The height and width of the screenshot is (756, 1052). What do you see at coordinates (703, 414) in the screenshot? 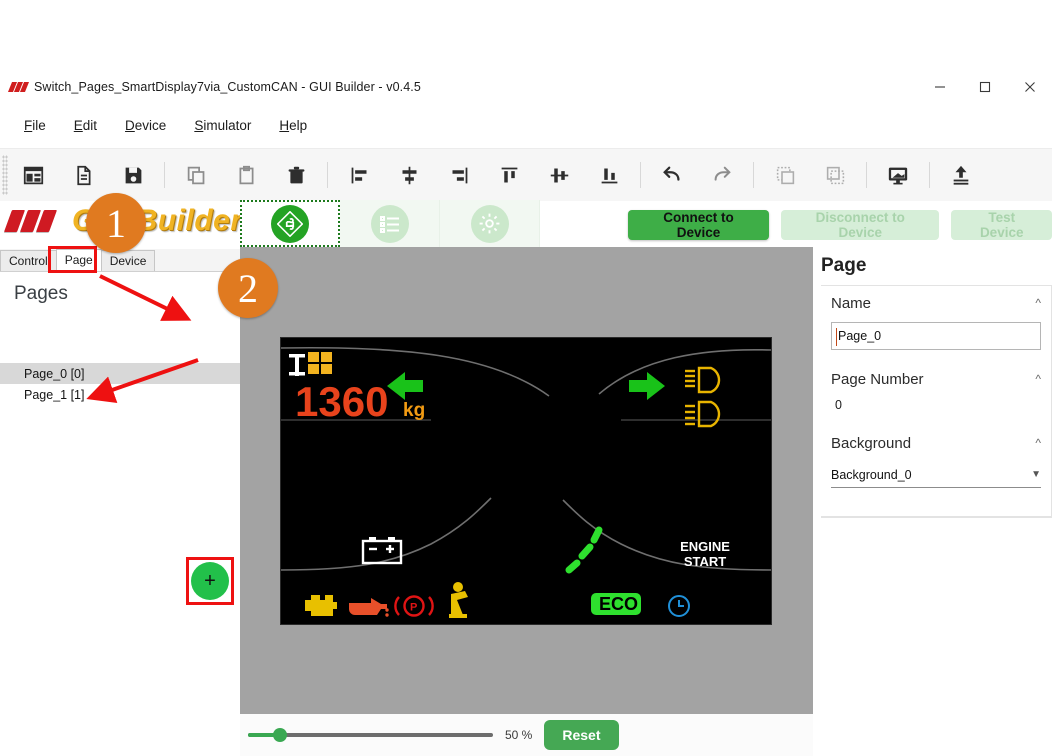
I see `high-beam-headlight-icon` at bounding box center [703, 414].